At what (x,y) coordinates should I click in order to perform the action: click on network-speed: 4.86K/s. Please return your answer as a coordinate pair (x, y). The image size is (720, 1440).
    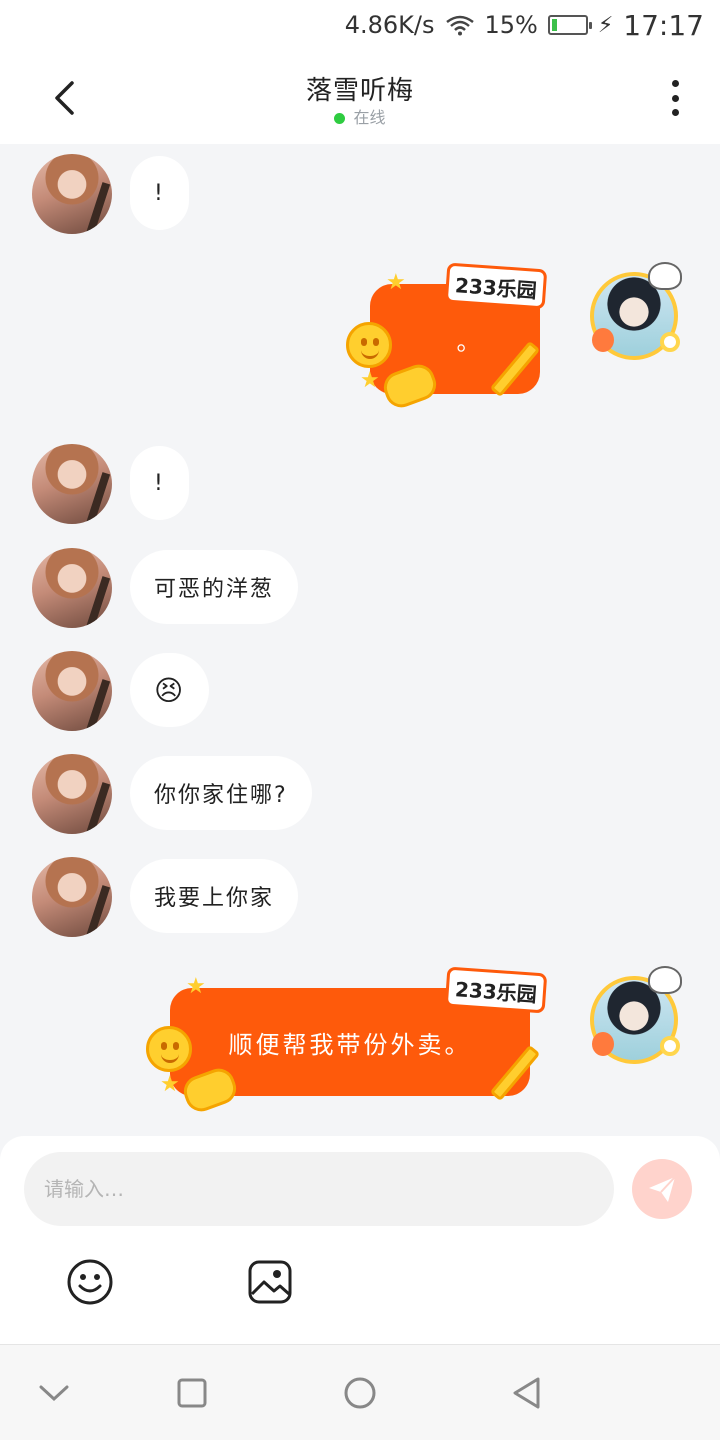
    Looking at the image, I should click on (389, 25).